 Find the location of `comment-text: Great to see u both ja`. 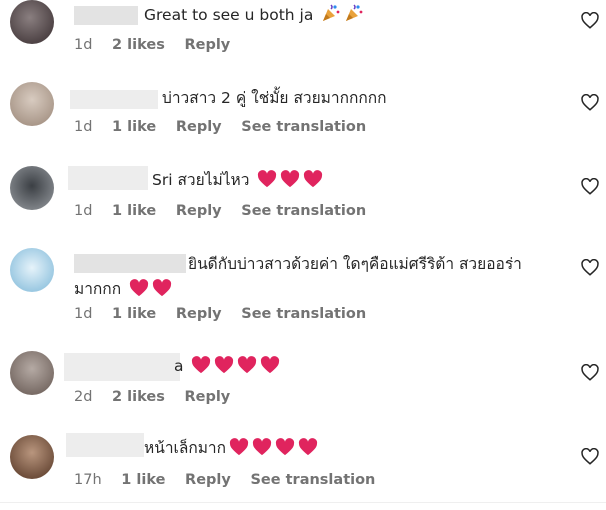

comment-text: Great to see u both ja is located at coordinates (254, 17).